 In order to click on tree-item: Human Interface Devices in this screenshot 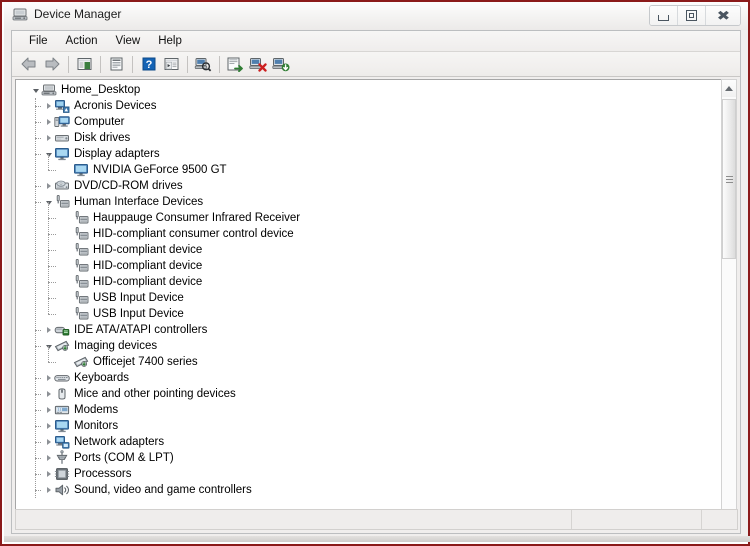, I will do `click(361, 202)`.